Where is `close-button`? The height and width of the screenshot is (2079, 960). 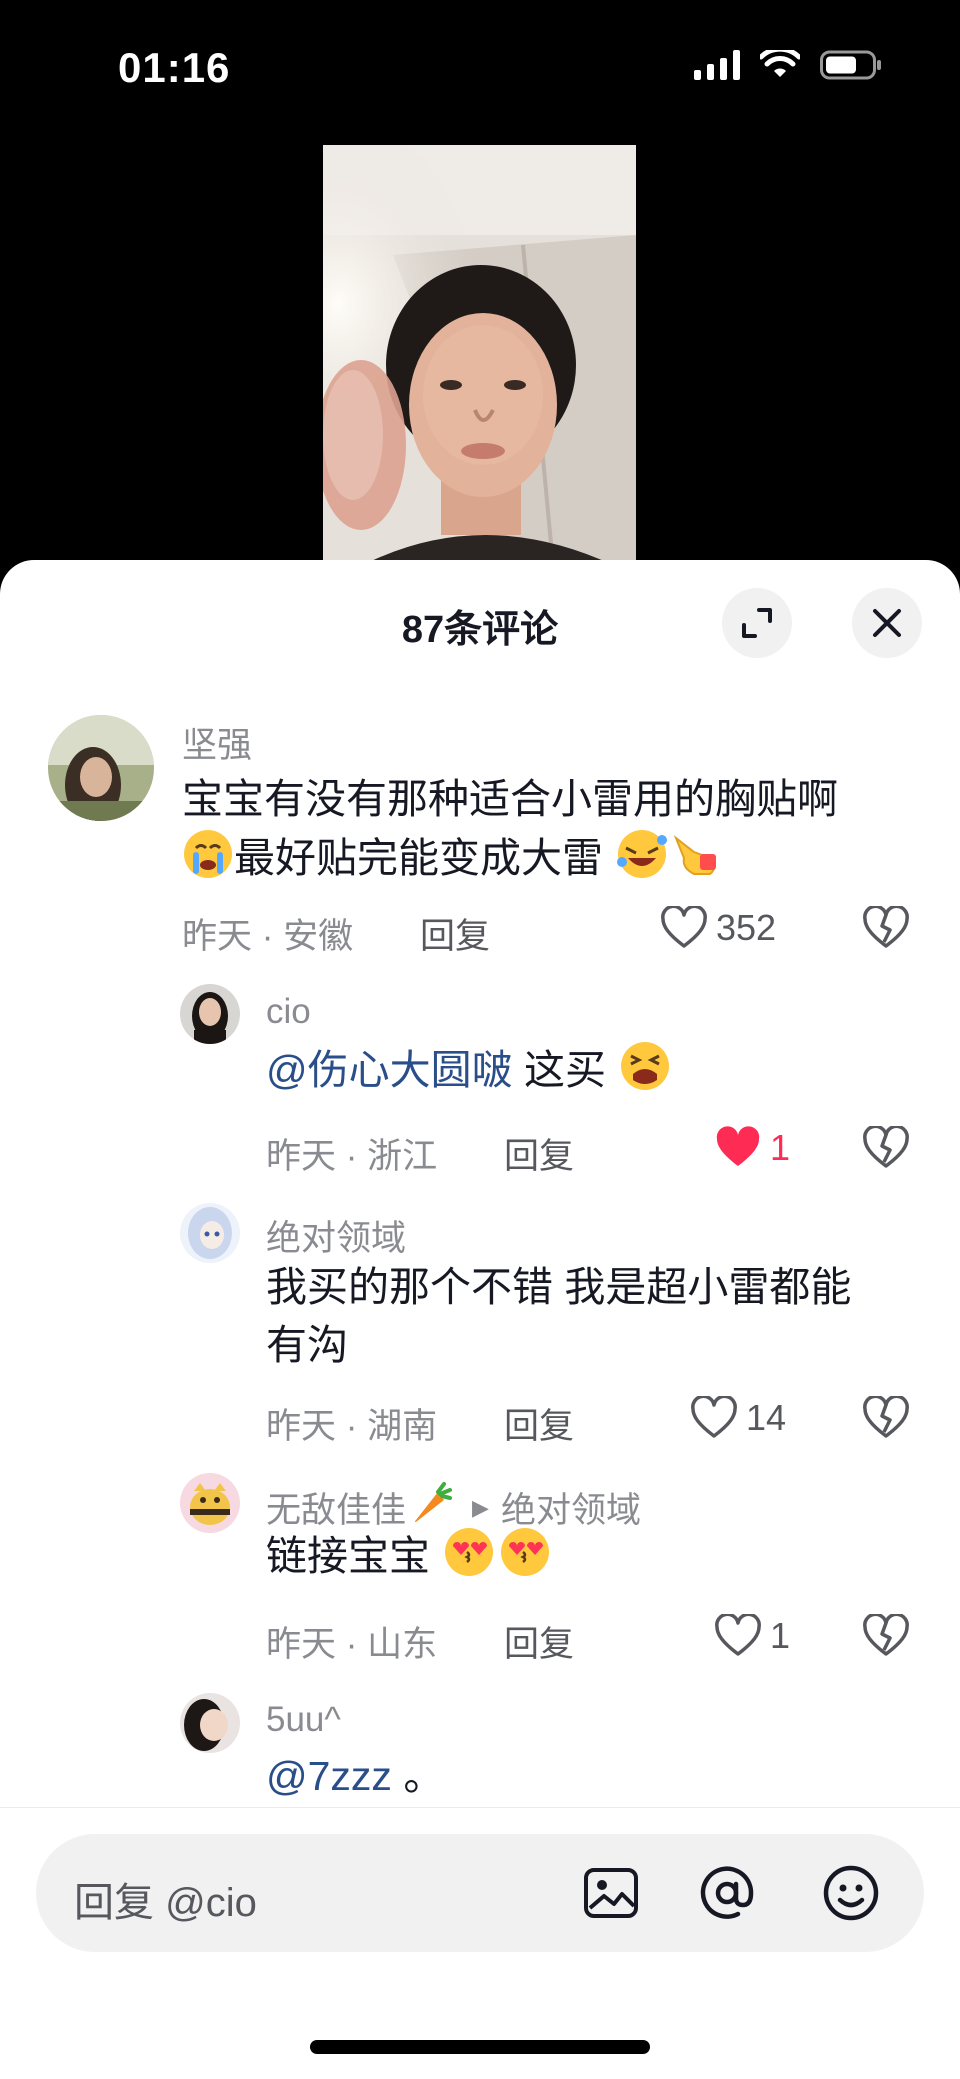 close-button is located at coordinates (887, 623).